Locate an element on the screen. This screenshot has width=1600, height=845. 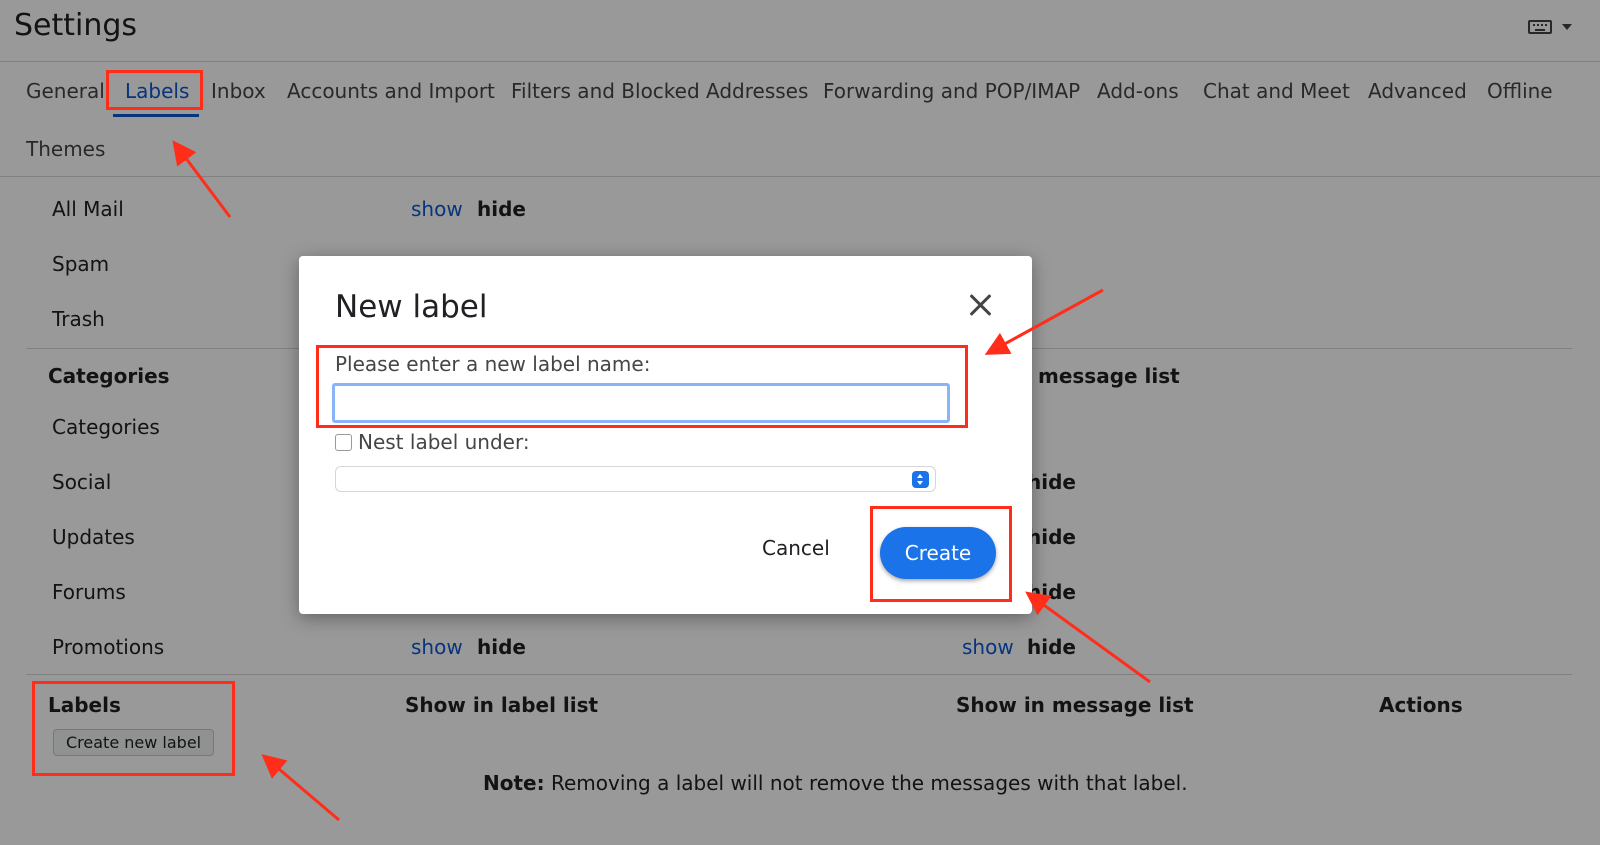
cancel-button: Cancel is located at coordinates (796, 548).